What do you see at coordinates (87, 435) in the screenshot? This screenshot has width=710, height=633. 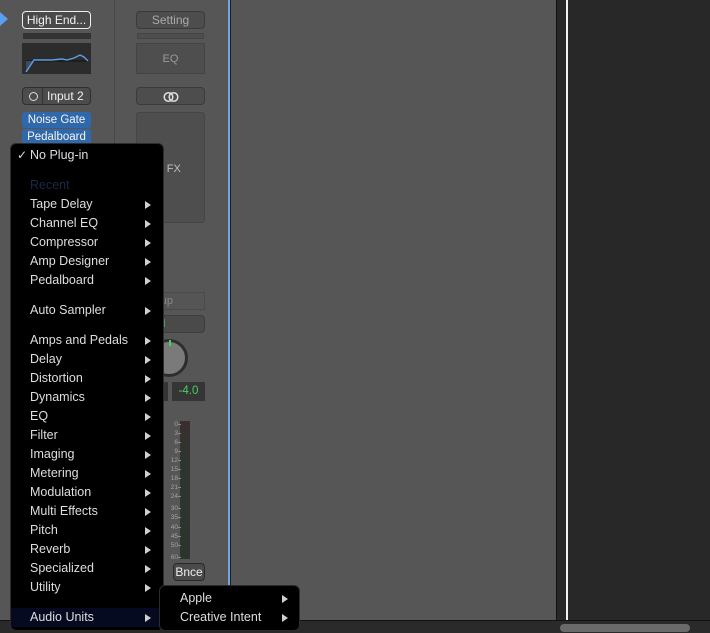 I see `menu-item: Filter` at bounding box center [87, 435].